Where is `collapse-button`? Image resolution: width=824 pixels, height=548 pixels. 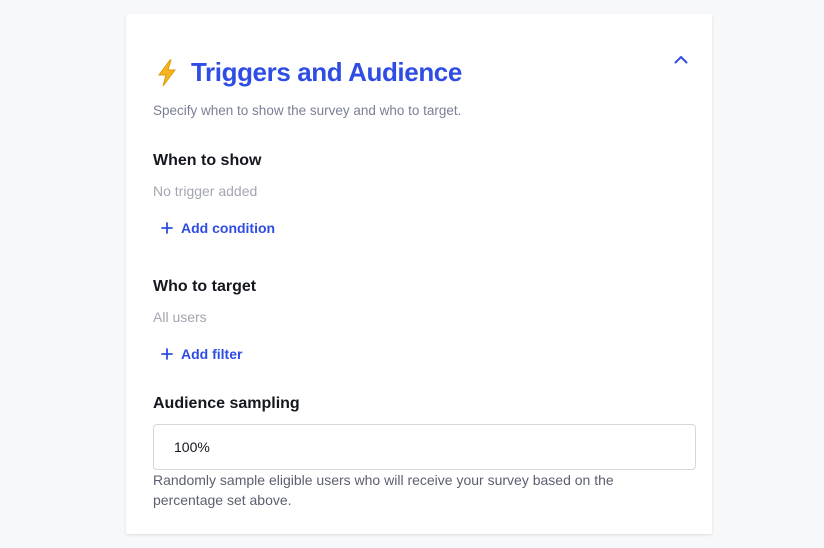
collapse-button is located at coordinates (681, 59).